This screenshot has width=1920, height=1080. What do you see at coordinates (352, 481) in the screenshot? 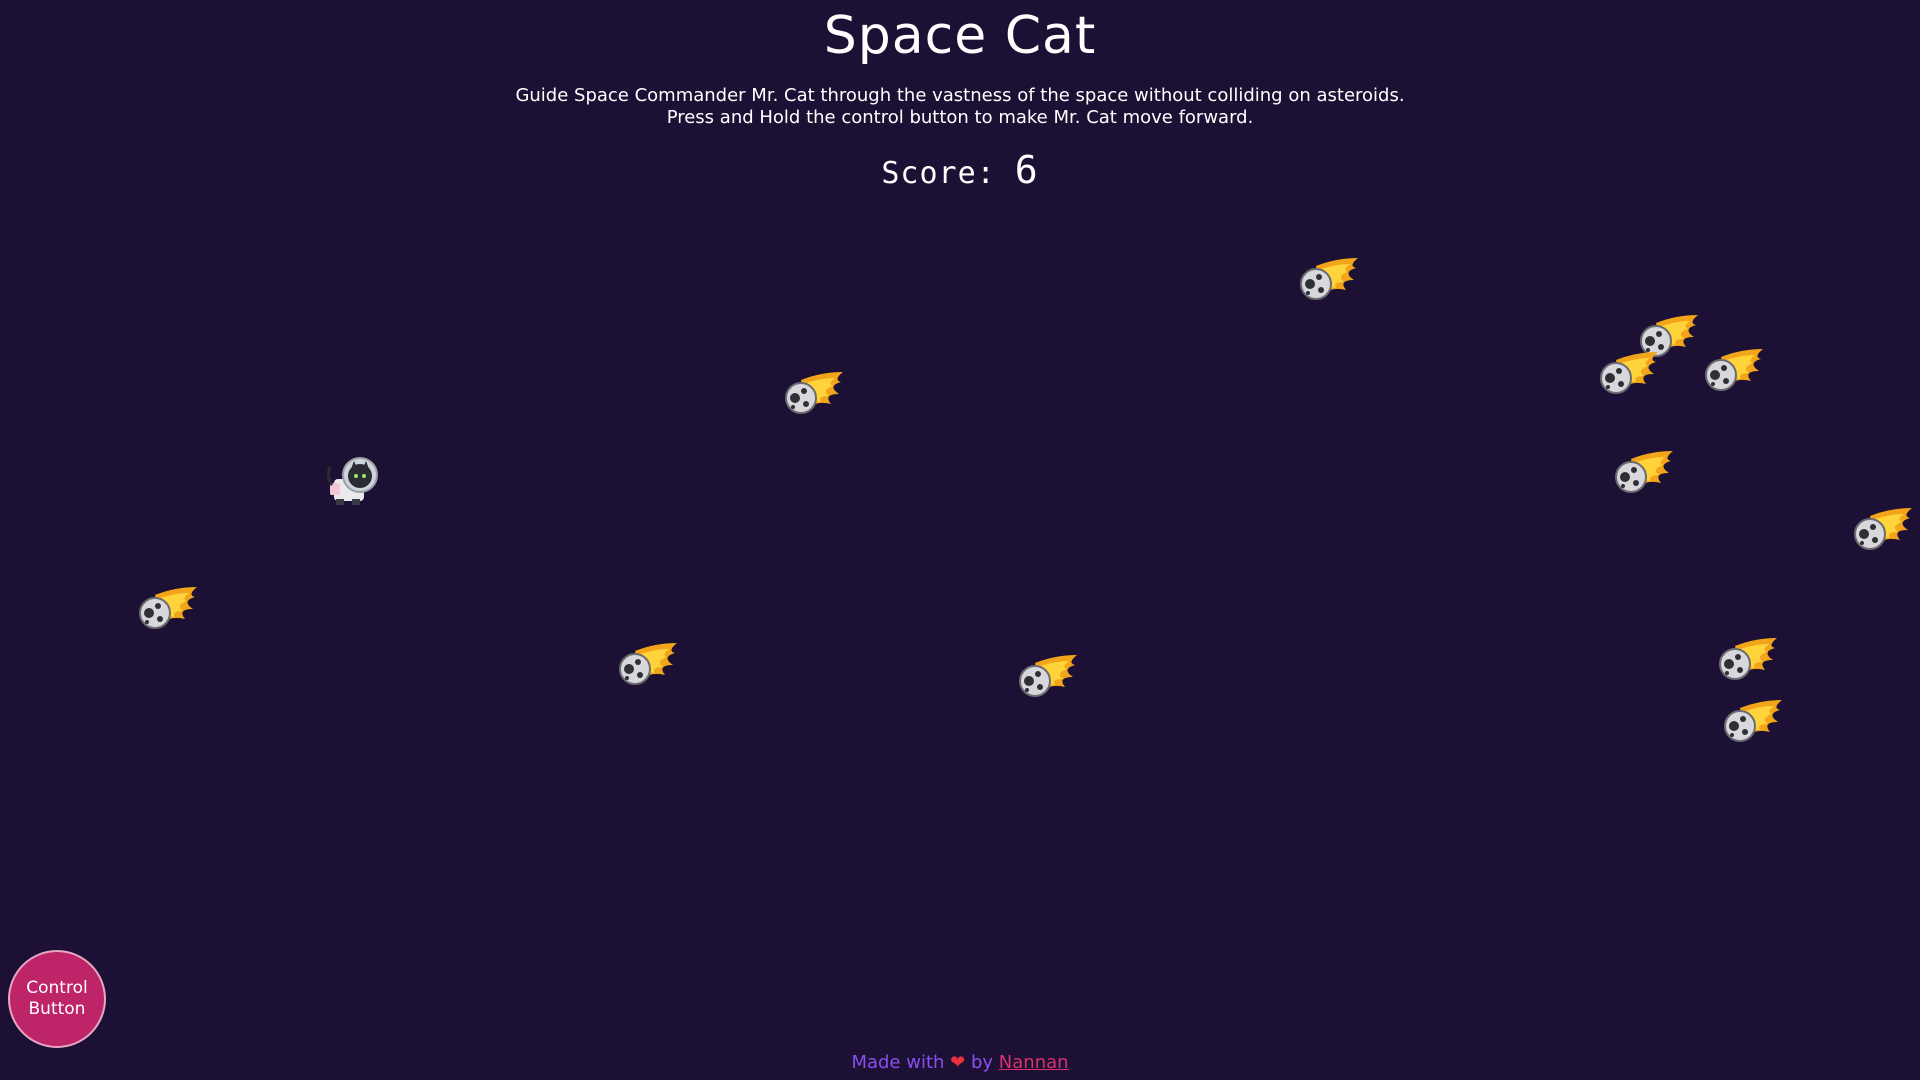
I see `astronaut-cat-icon` at bounding box center [352, 481].